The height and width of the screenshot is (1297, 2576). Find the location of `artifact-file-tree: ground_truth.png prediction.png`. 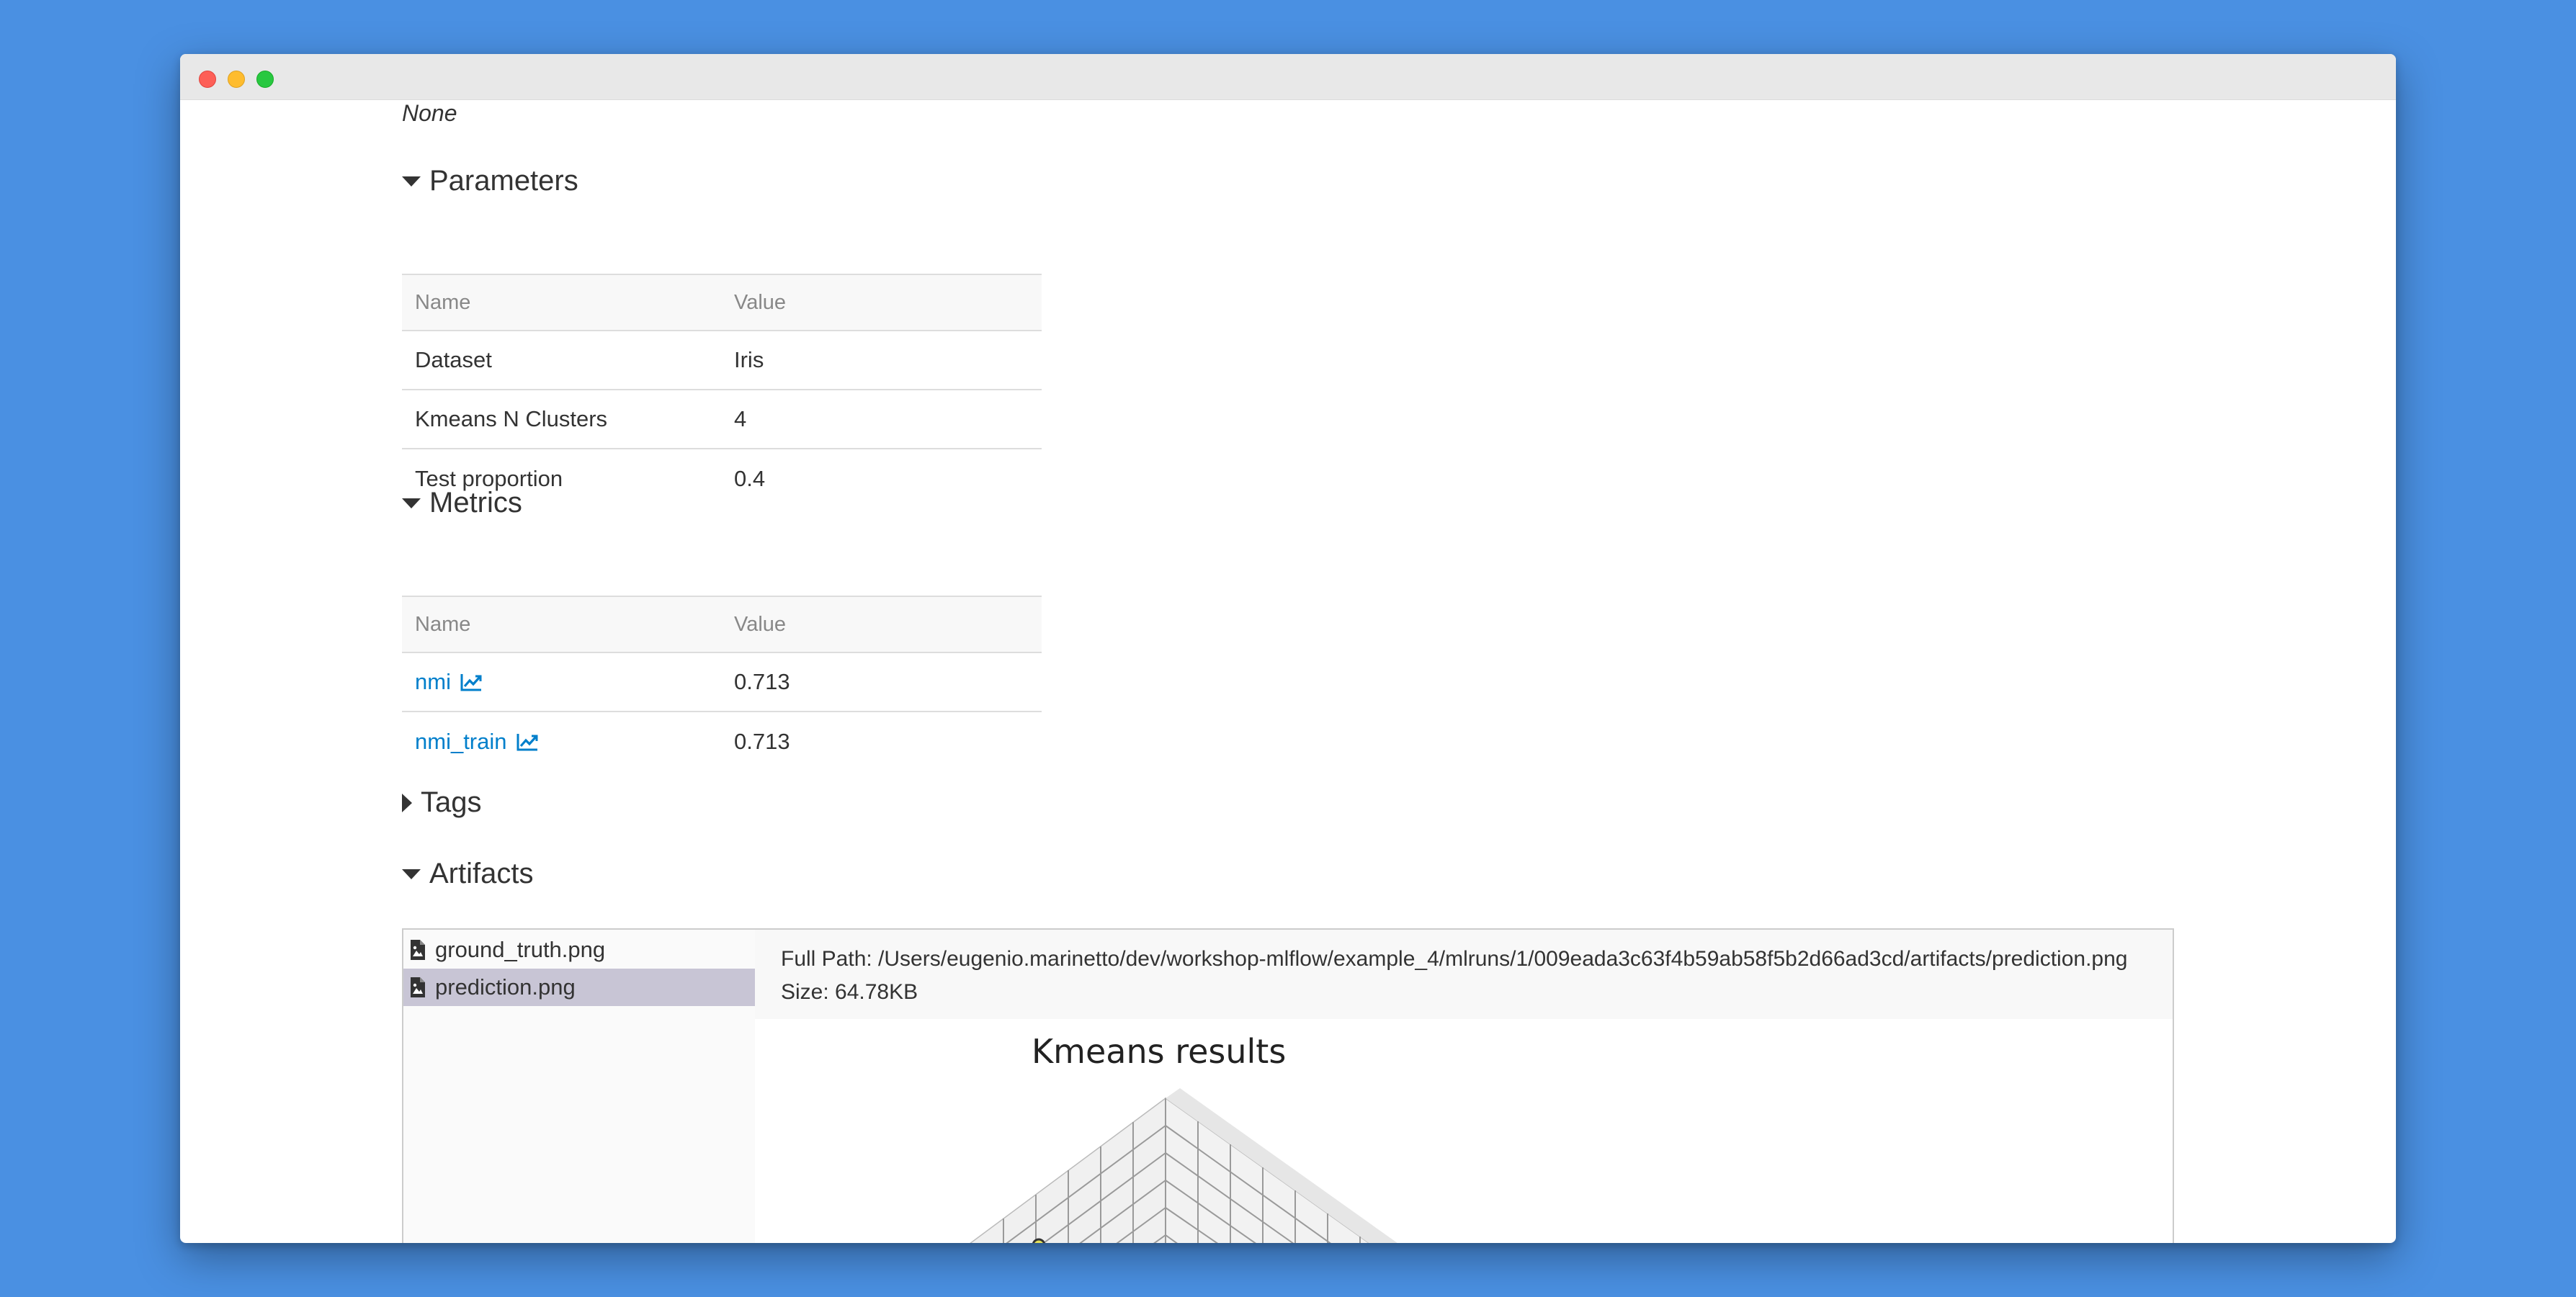

artifact-file-tree: ground_truth.png prediction.png is located at coordinates (579, 1086).